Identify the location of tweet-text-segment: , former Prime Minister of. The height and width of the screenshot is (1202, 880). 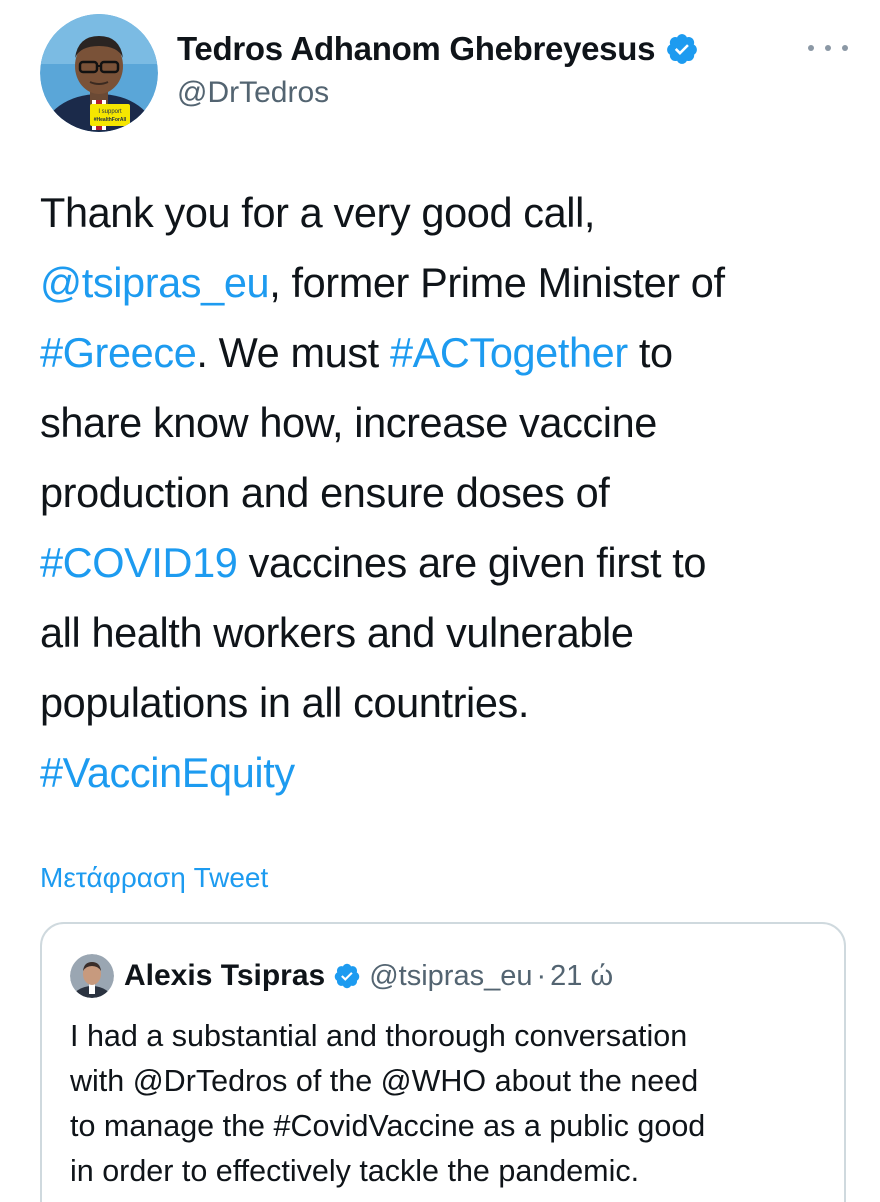
(497, 282).